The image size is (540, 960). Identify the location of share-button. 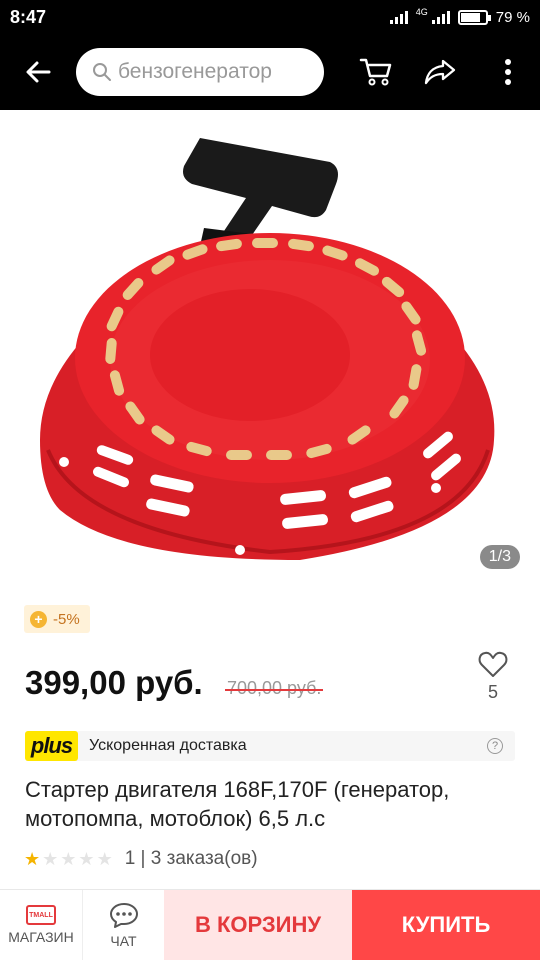
(440, 72).